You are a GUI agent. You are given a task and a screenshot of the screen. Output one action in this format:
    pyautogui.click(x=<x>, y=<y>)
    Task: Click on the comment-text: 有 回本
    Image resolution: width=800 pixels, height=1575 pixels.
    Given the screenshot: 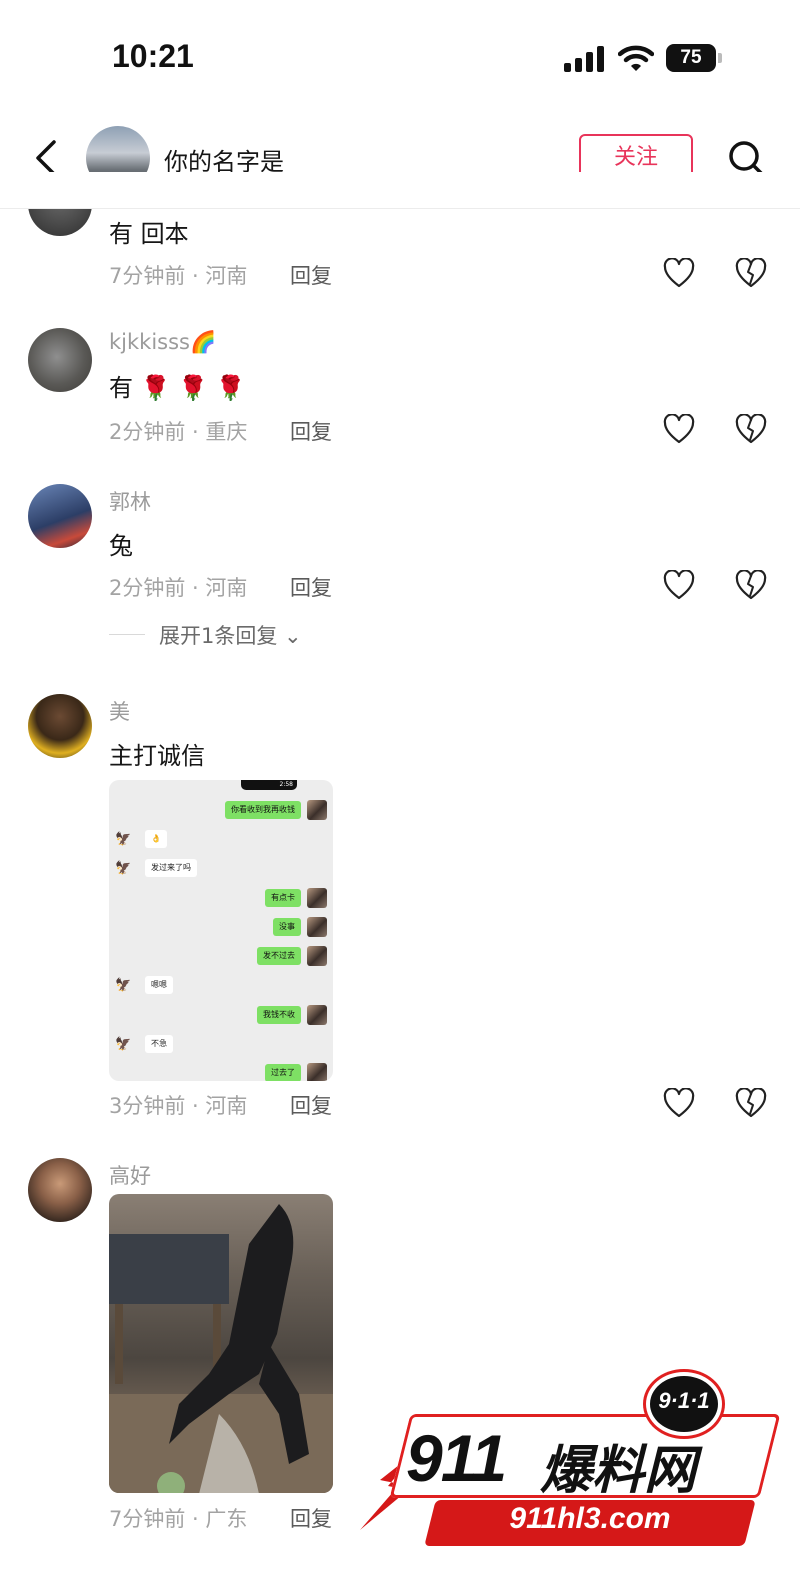 What is the action you would take?
    pyautogui.click(x=149, y=234)
    